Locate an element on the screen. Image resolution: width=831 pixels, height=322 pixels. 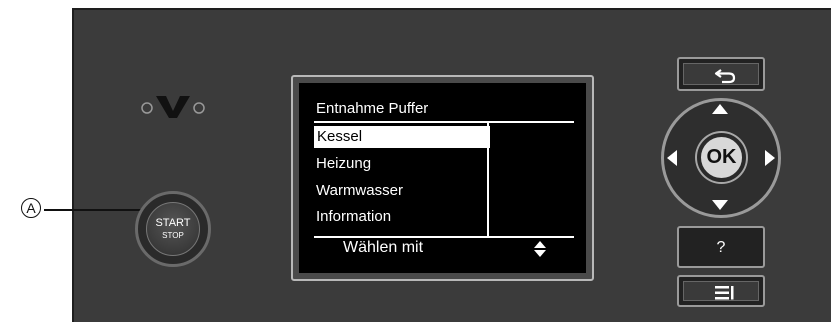
callout-line is located at coordinates (98, 210).